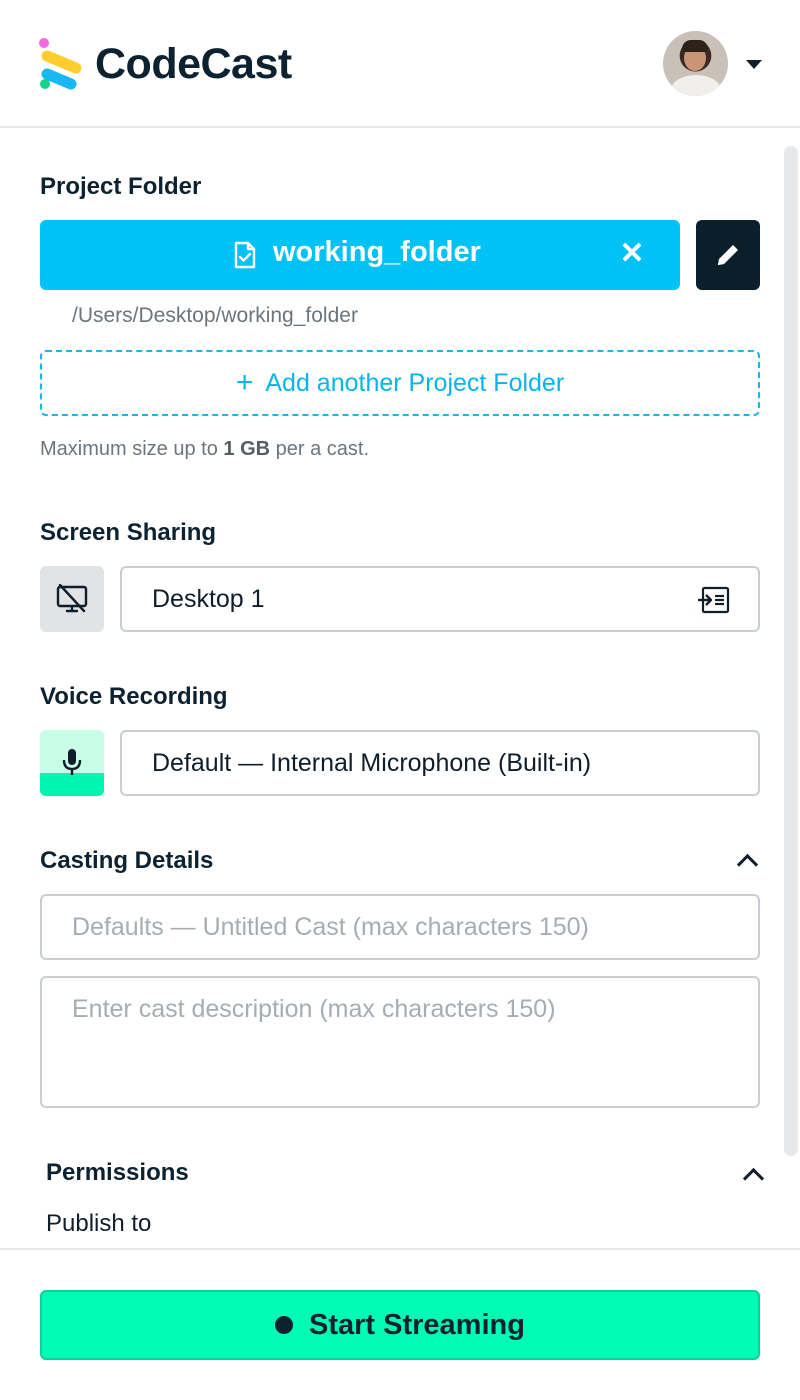 The width and height of the screenshot is (800, 1400). Describe the element at coordinates (377, 252) in the screenshot. I see `folder-name: working_folder` at that location.